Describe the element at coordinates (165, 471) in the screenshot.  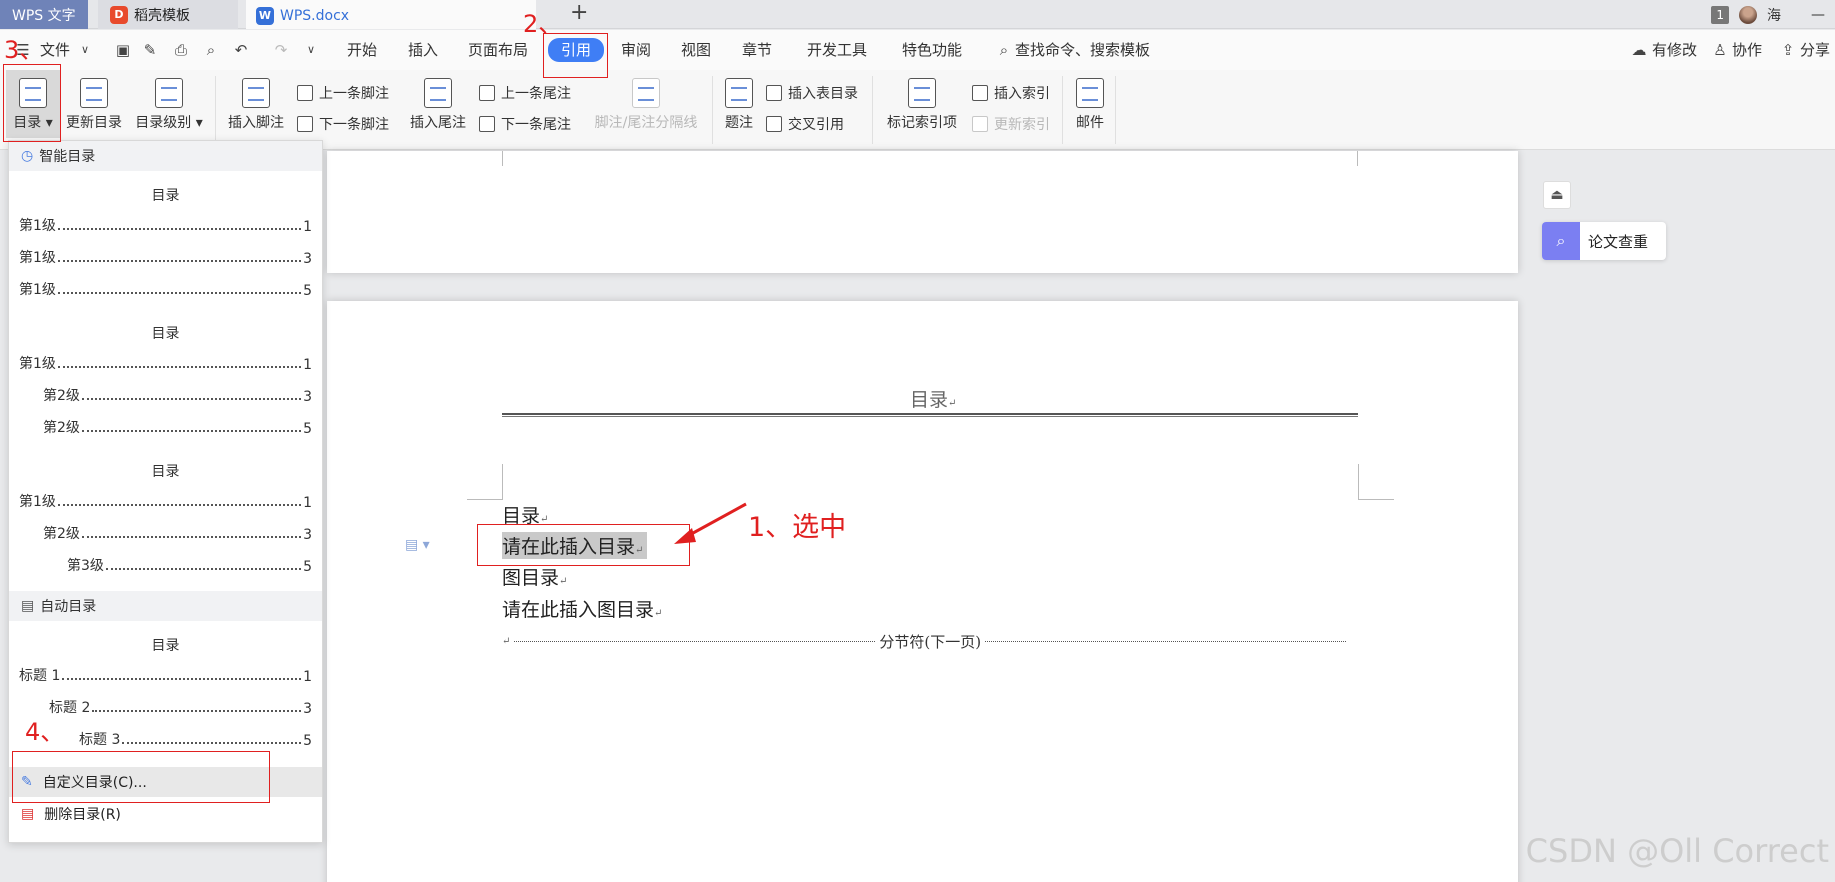
I see `toc-style3-title: 目录` at that location.